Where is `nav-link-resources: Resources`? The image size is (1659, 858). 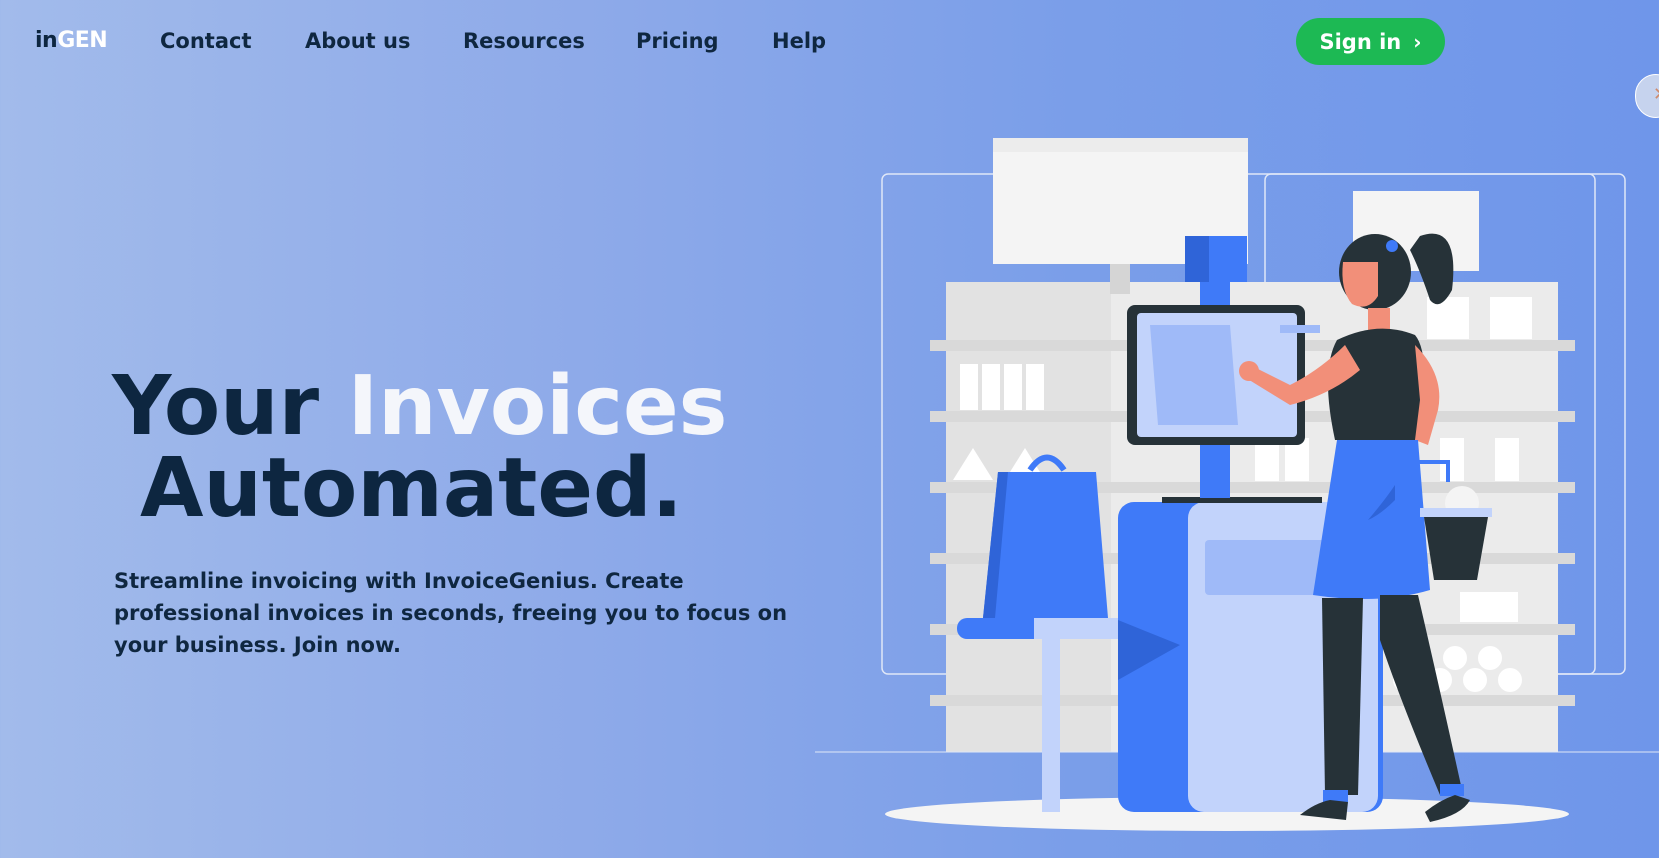
nav-link-resources: Resources is located at coordinates (524, 41).